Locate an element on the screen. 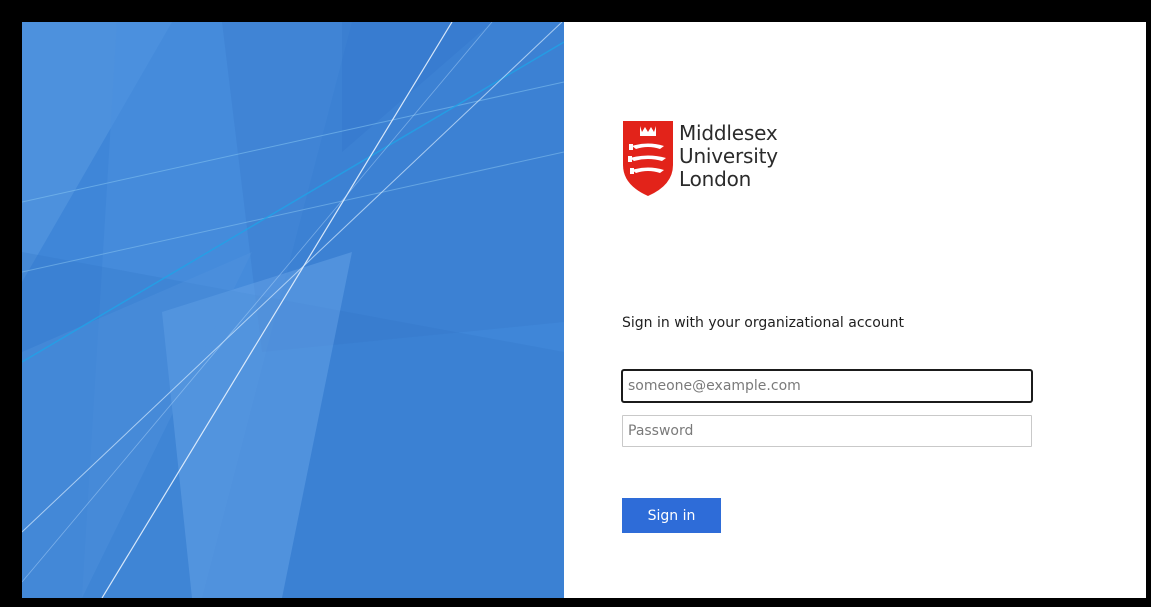 The height and width of the screenshot is (607, 1151). university-name-line-2: University is located at coordinates (728, 156).